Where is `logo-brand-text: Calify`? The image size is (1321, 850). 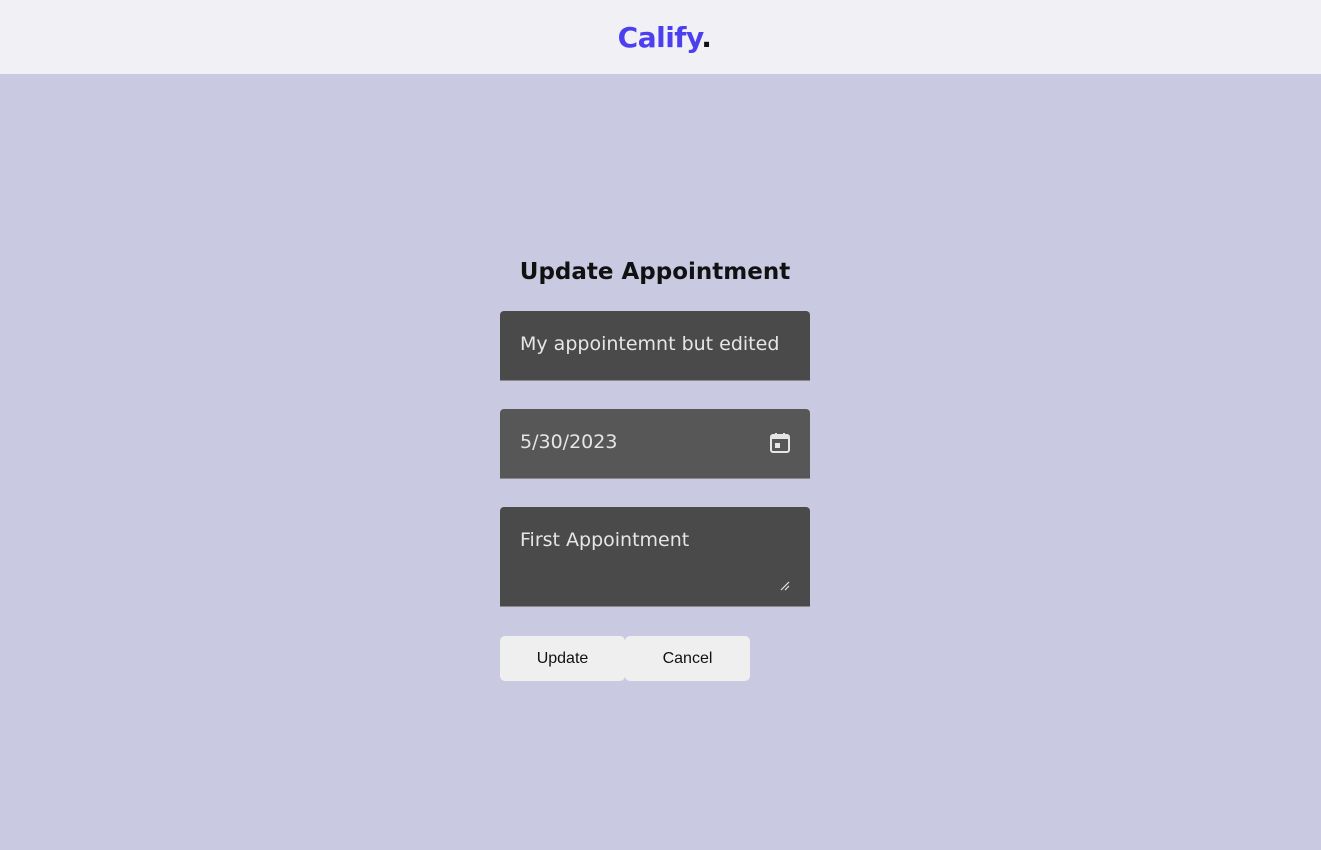
logo-brand-text: Calify is located at coordinates (659, 37).